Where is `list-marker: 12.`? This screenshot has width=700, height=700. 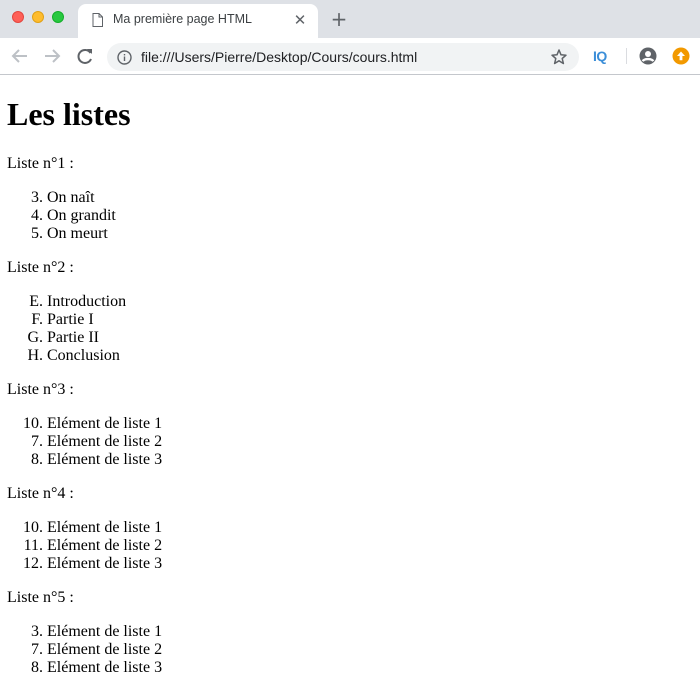
list-marker: 12. is located at coordinates (33, 563).